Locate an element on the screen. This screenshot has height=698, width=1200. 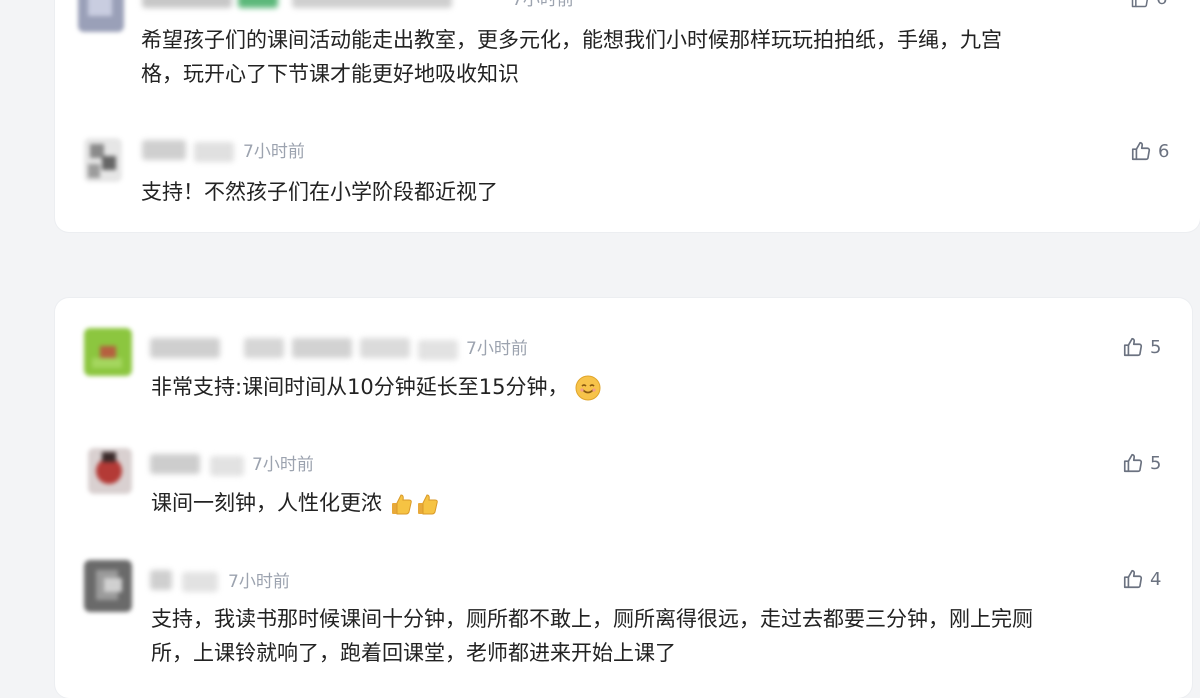
comment-text: 所，上课铃就响了，跑着回课堂，老师都进来开始上课了 is located at coordinates (413, 653).